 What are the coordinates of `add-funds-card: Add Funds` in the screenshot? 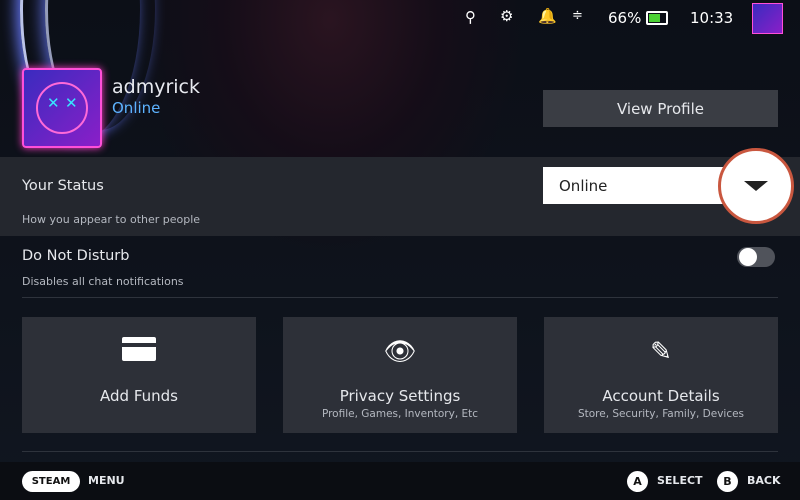 It's located at (139, 375).